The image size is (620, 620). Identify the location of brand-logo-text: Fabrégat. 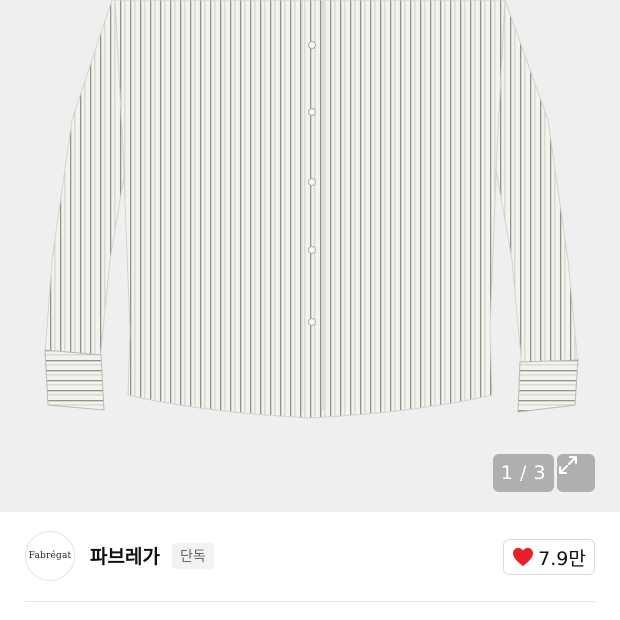
(50, 556).